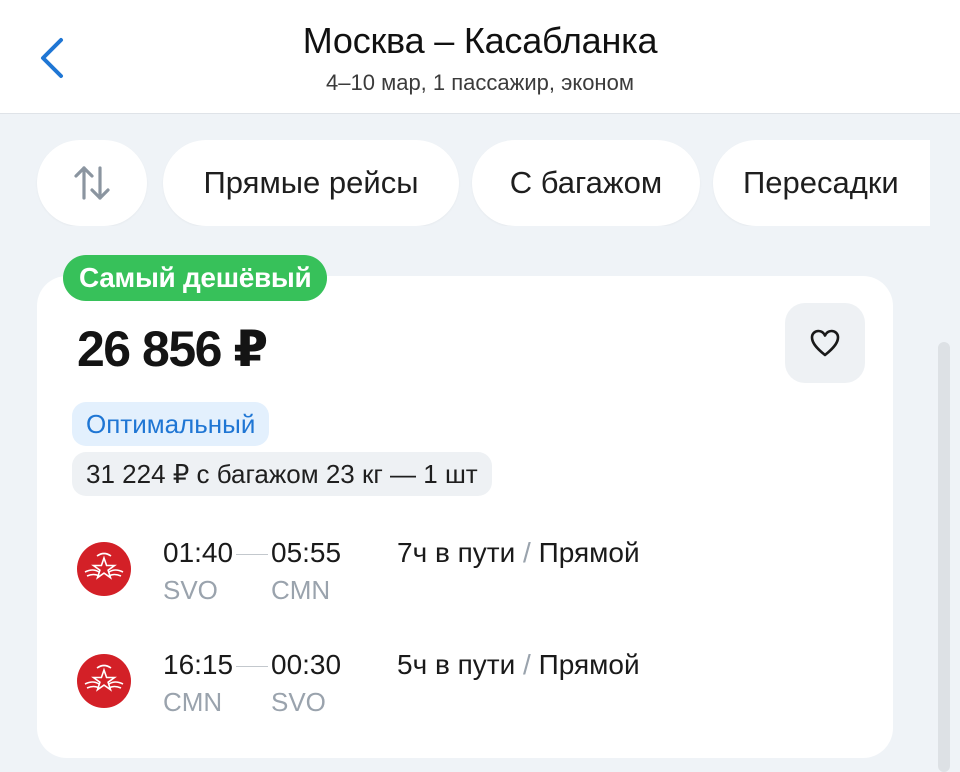 The height and width of the screenshot is (772, 960). I want to click on flight-segment-return: 16:15 00:30 CMN SVO 5ч в пути / Прямой, so click(480, 694).